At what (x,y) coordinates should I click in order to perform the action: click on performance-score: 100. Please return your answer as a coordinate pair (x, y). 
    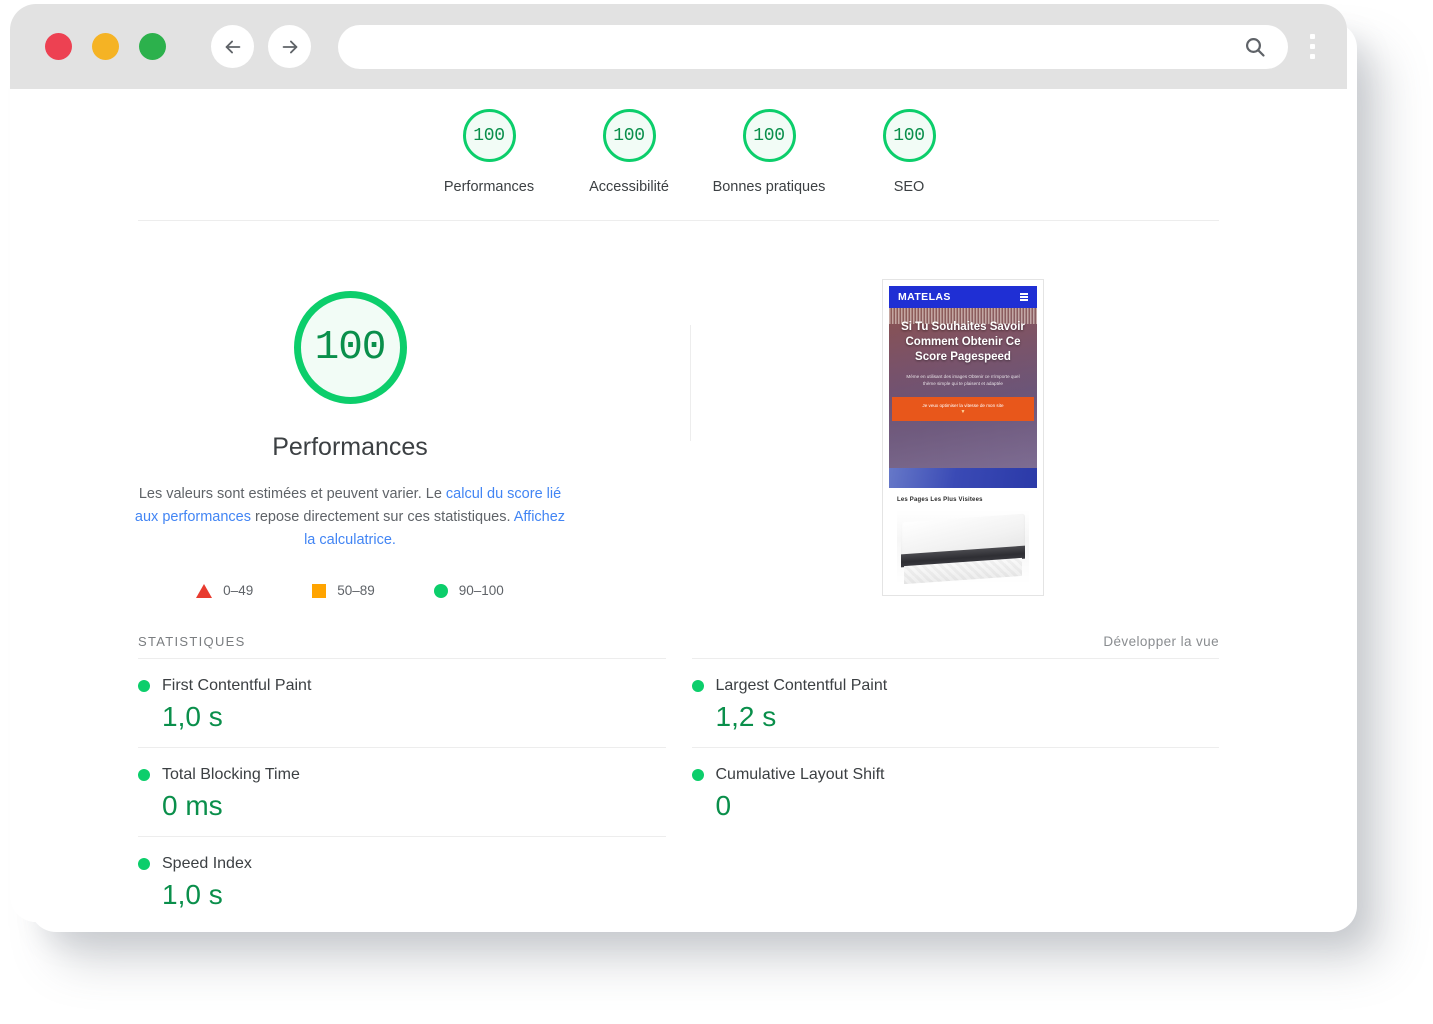
    Looking at the image, I should click on (350, 347).